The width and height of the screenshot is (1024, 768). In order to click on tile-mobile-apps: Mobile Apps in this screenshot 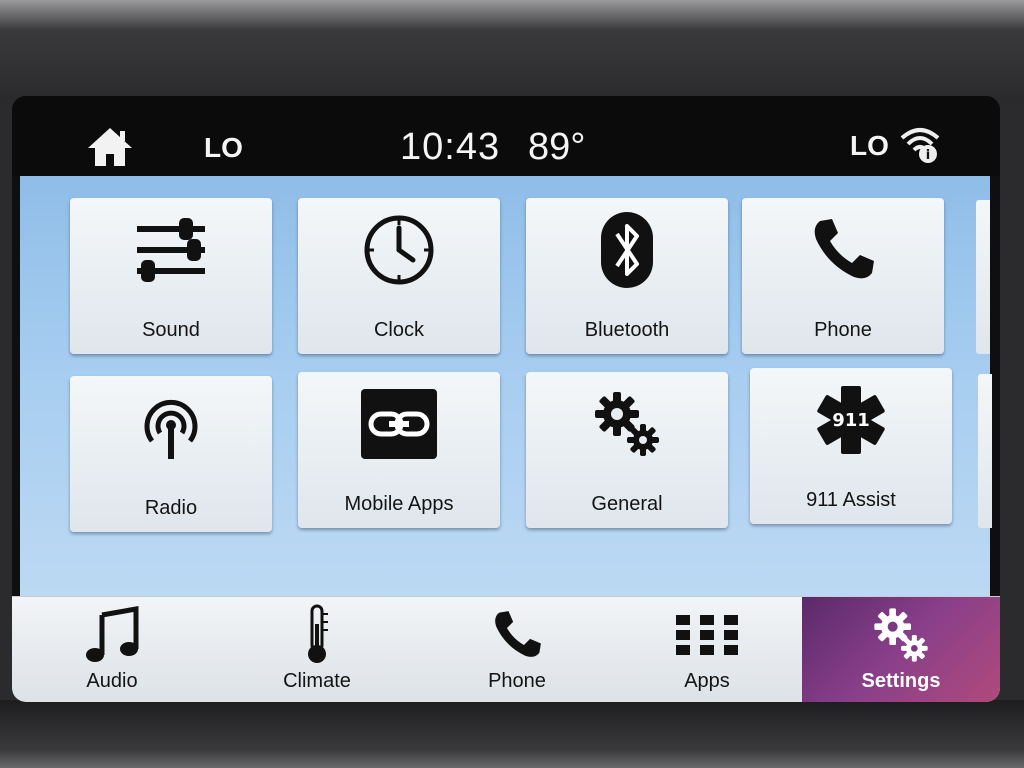, I will do `click(399, 450)`.